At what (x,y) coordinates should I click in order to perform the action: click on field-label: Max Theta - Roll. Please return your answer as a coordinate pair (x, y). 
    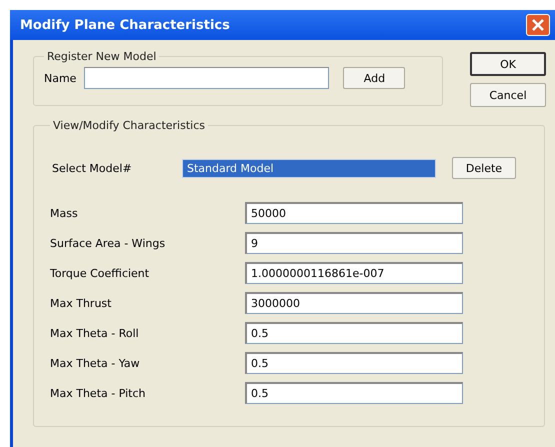
    Looking at the image, I should click on (95, 333).